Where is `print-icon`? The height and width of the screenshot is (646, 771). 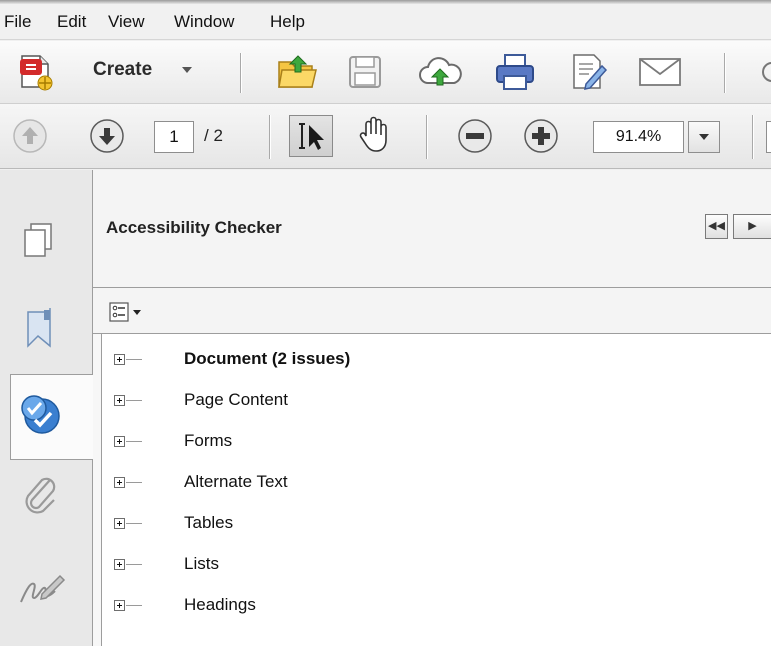
print-icon is located at coordinates (515, 72).